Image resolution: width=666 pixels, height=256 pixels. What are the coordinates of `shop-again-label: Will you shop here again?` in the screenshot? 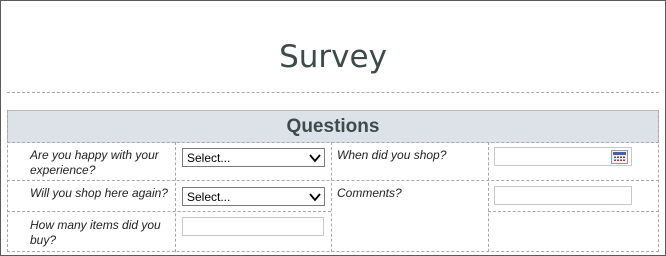 It's located at (99, 193).